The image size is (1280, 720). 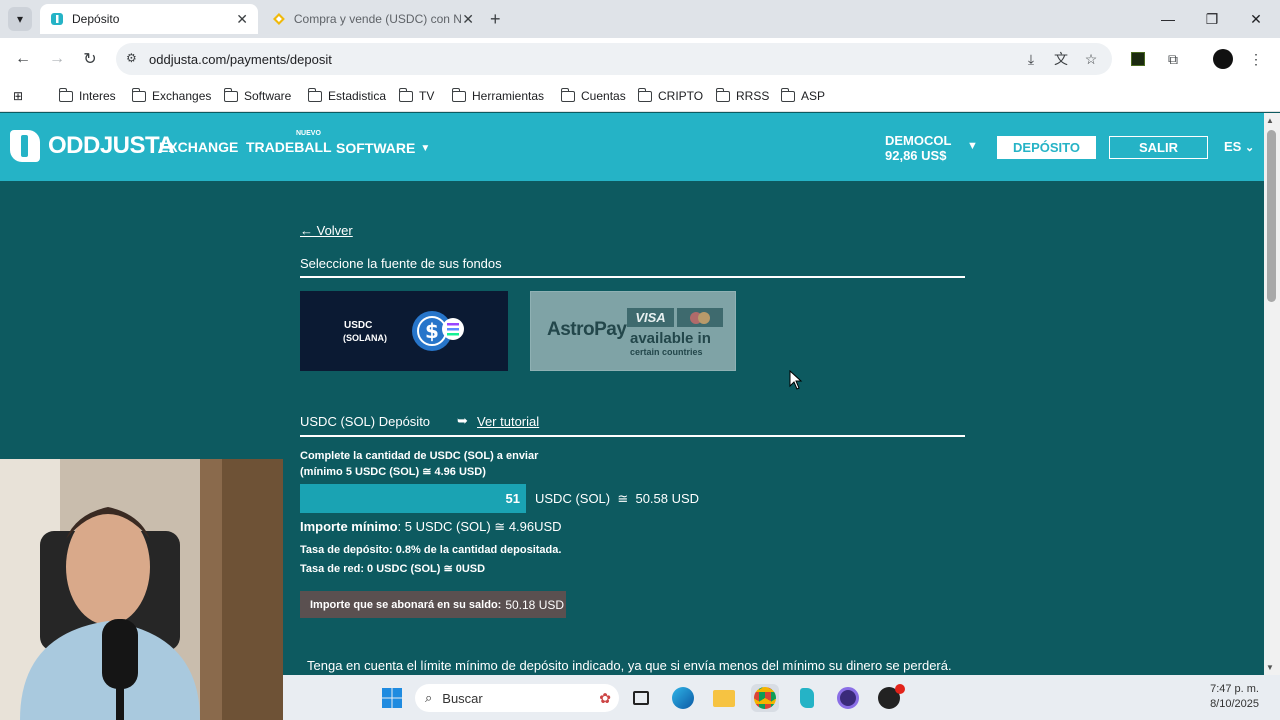 What do you see at coordinates (308, 133) in the screenshot?
I see `new-badge: NUEVO` at bounding box center [308, 133].